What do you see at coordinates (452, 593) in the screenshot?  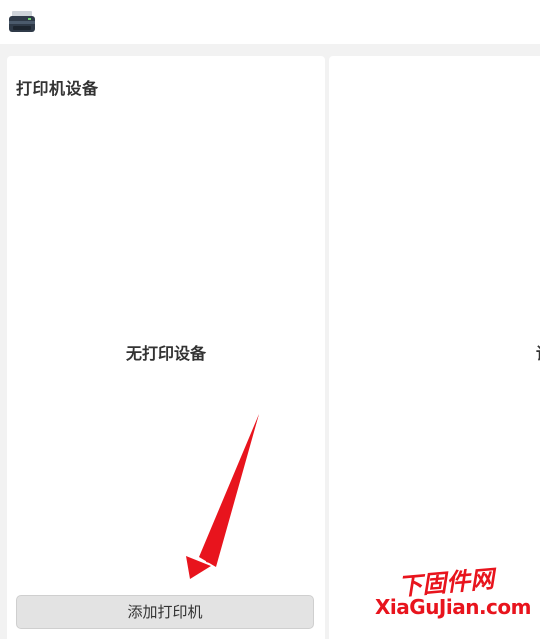 I see `watermark: 下固件网 XiaGuJian.com` at bounding box center [452, 593].